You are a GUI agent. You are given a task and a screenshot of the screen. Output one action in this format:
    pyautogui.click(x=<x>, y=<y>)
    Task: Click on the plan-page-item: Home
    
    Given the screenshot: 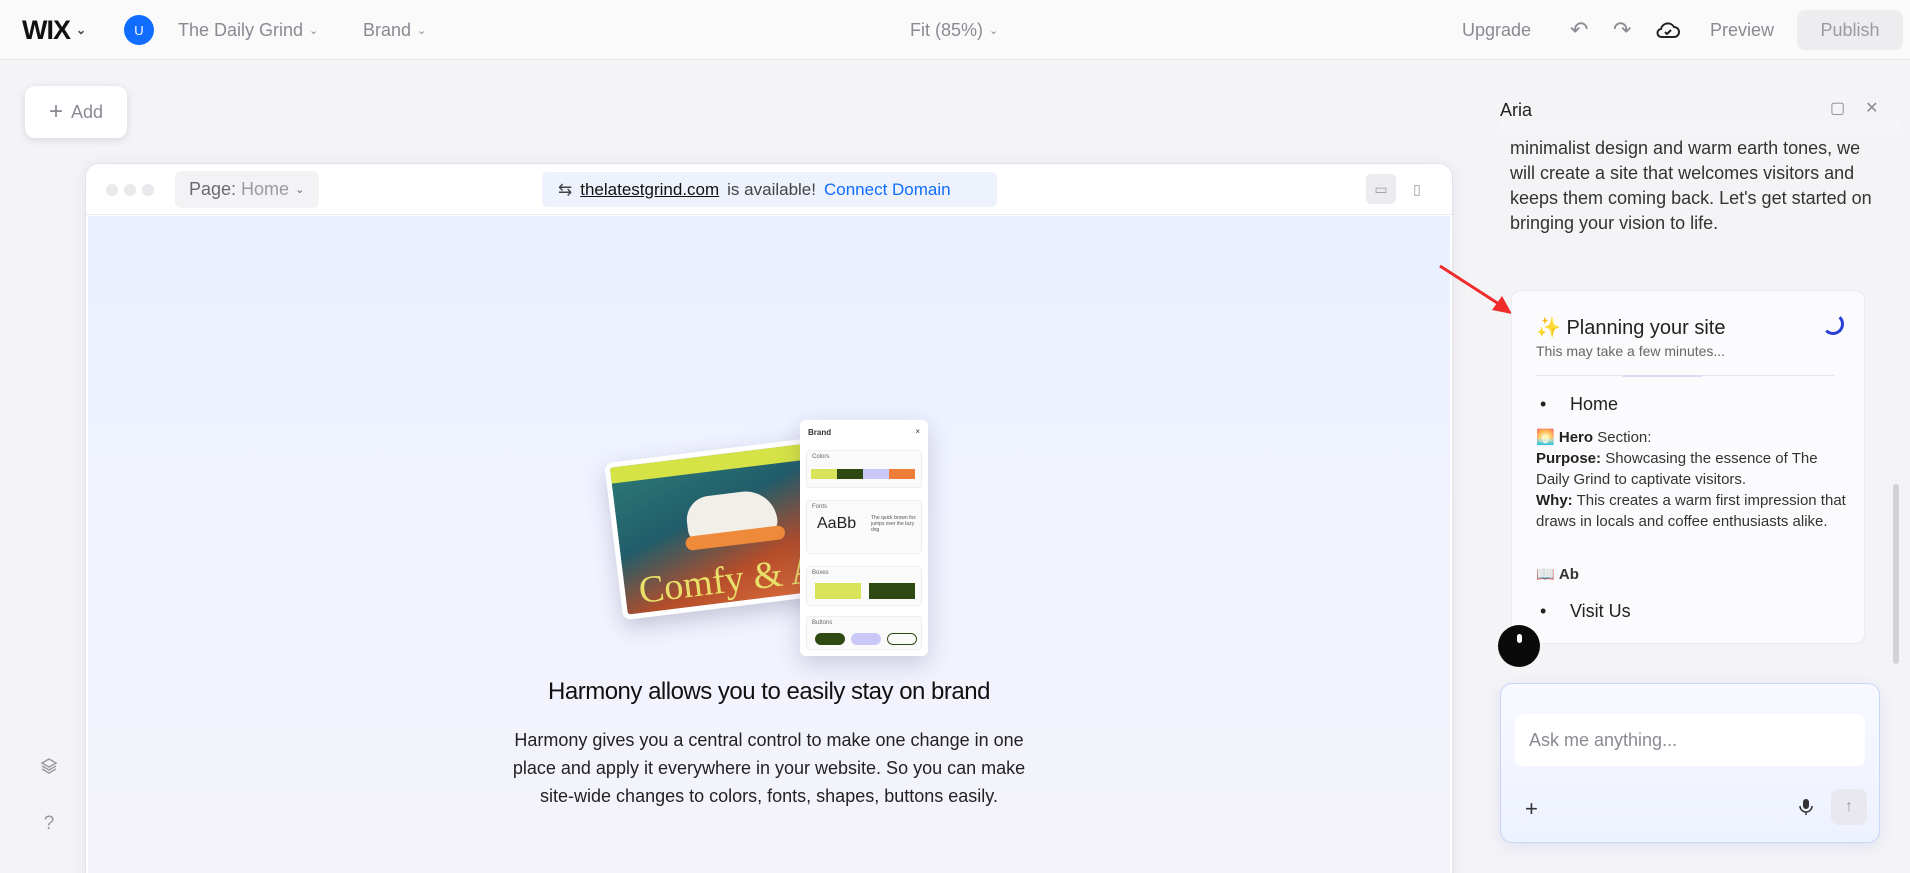 What is the action you would take?
    pyautogui.click(x=1579, y=404)
    